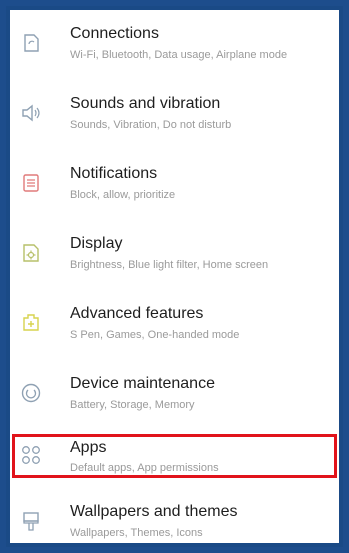 This screenshot has width=349, height=553. Describe the element at coordinates (145, 103) in the screenshot. I see `settings-item-title: Sounds and vibration` at that location.